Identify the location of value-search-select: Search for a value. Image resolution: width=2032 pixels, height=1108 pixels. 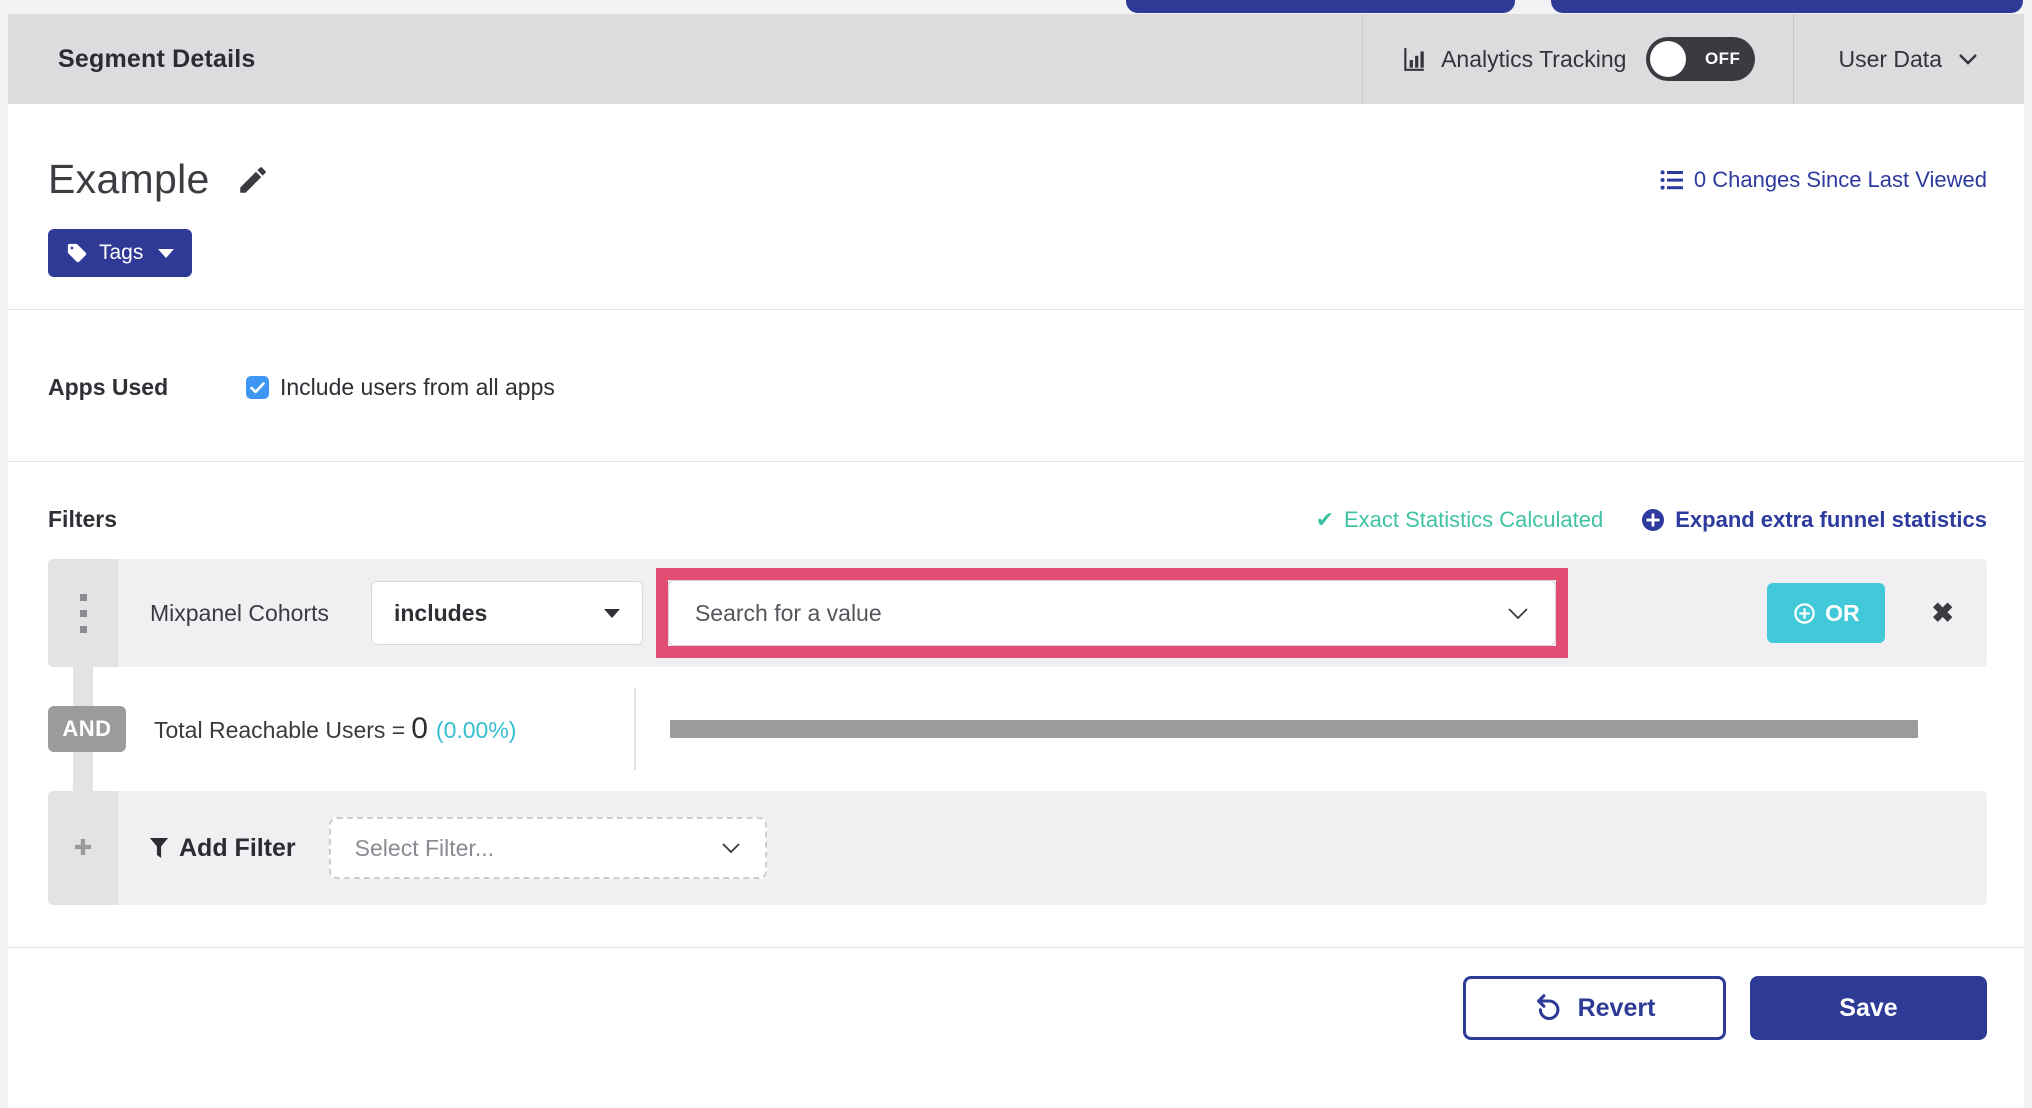
(1111, 613).